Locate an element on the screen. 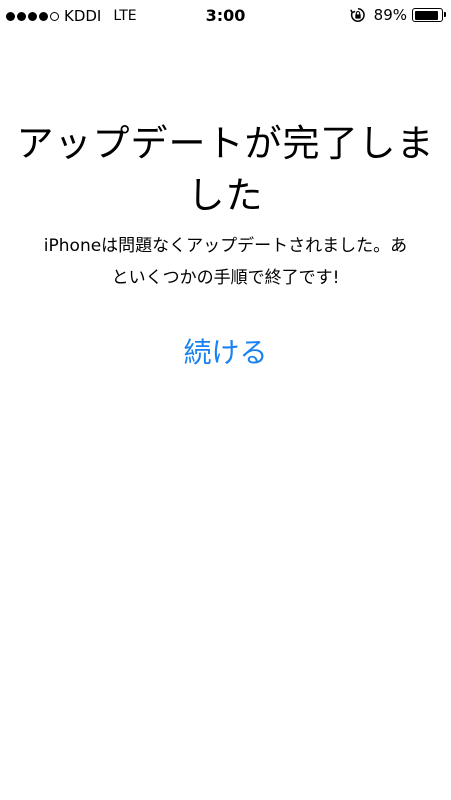 The image size is (451, 800). battery-icon is located at coordinates (429, 15).